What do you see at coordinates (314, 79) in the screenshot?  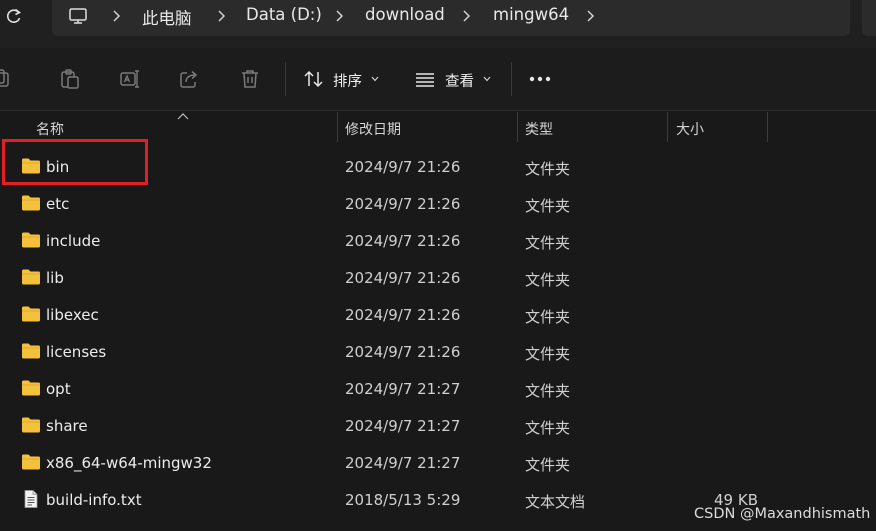 I see `sort-icon` at bounding box center [314, 79].